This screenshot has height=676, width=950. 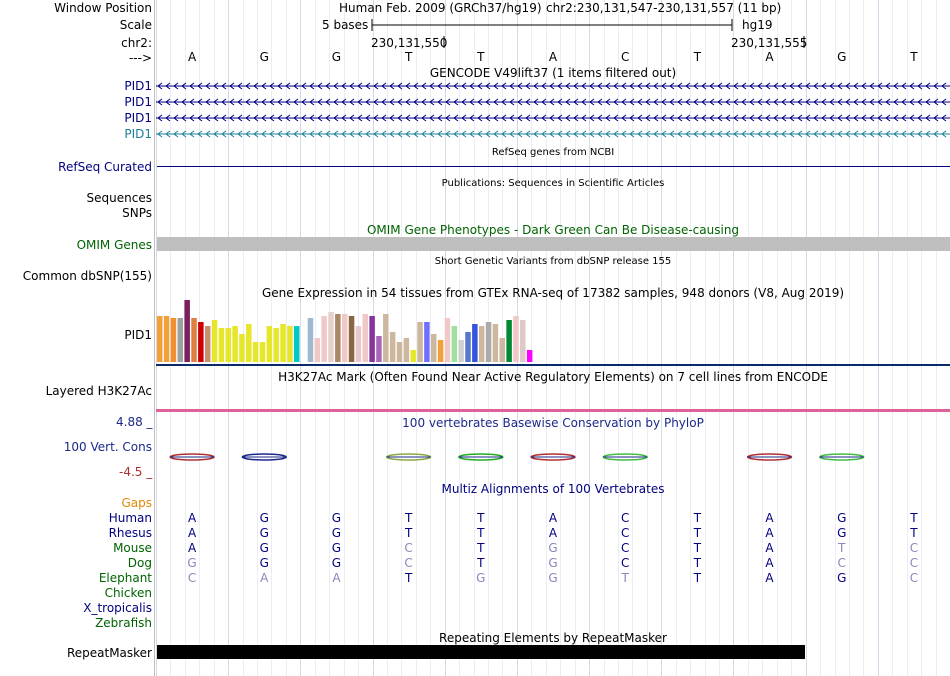 I want to click on species-label: Elephant, so click(x=125, y=578).